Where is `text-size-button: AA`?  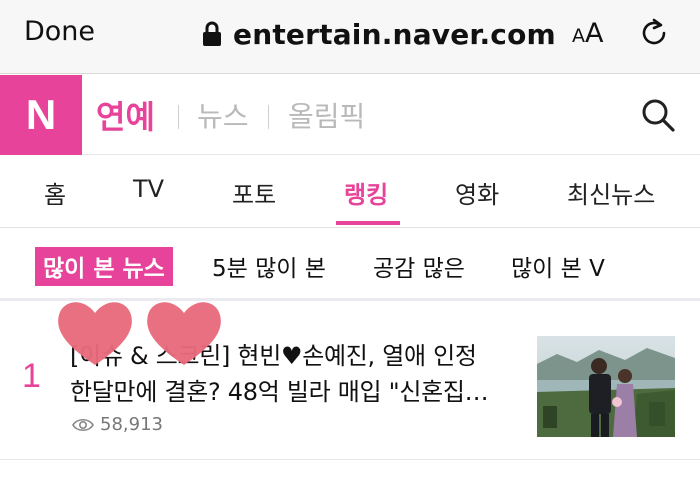 text-size-button: AA is located at coordinates (587, 33).